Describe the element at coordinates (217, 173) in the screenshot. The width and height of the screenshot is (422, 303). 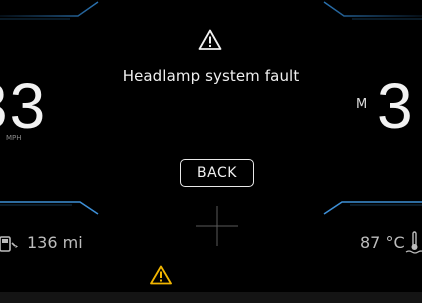
I see `back-button: BACK` at that location.